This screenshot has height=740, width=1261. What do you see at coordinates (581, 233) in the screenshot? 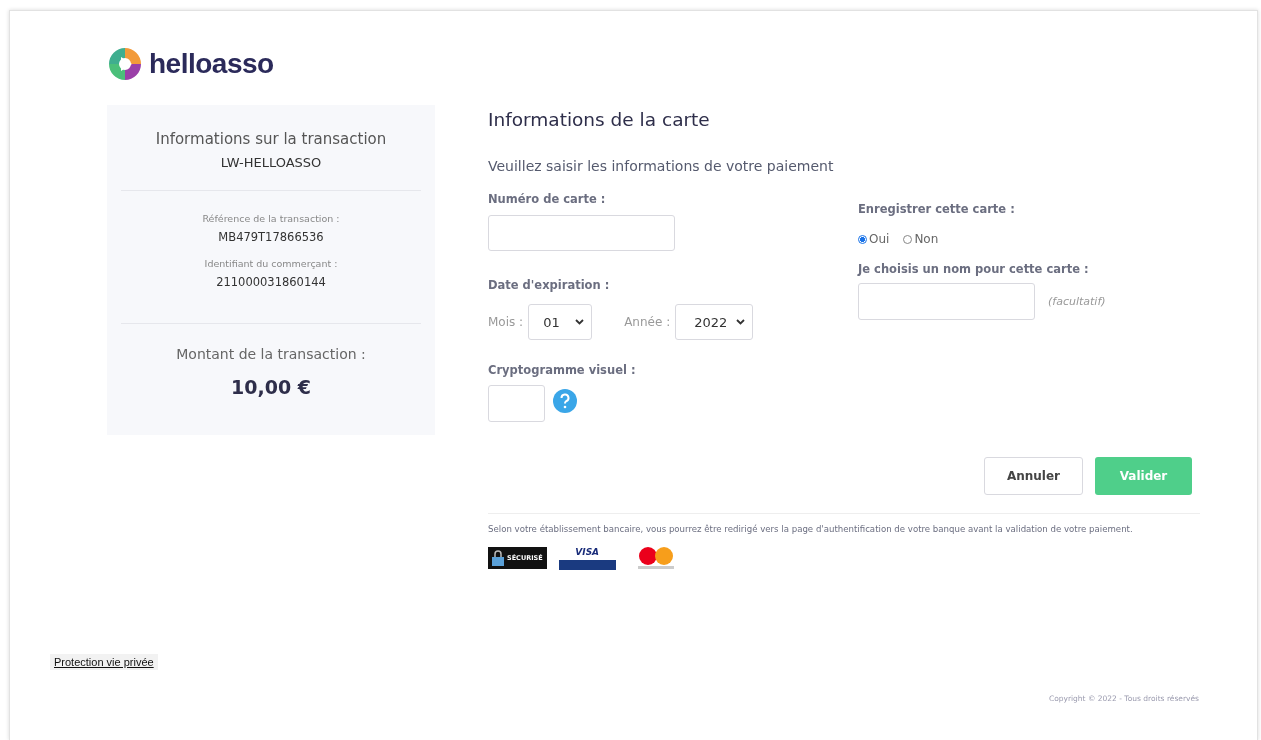
I see `card-number-field` at bounding box center [581, 233].